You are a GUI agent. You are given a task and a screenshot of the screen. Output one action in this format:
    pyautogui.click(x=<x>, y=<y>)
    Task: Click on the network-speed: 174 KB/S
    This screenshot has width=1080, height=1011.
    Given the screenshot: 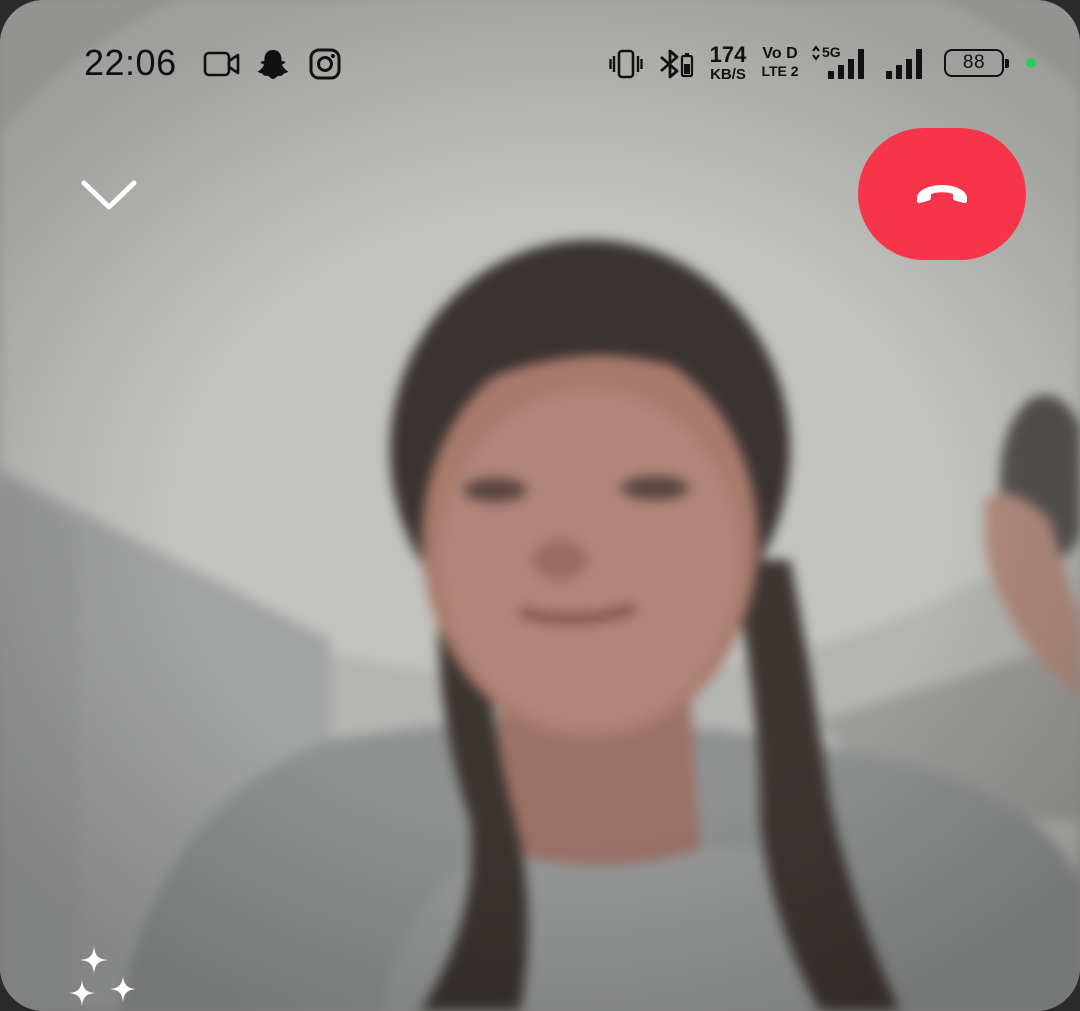 What is the action you would take?
    pyautogui.click(x=728, y=62)
    